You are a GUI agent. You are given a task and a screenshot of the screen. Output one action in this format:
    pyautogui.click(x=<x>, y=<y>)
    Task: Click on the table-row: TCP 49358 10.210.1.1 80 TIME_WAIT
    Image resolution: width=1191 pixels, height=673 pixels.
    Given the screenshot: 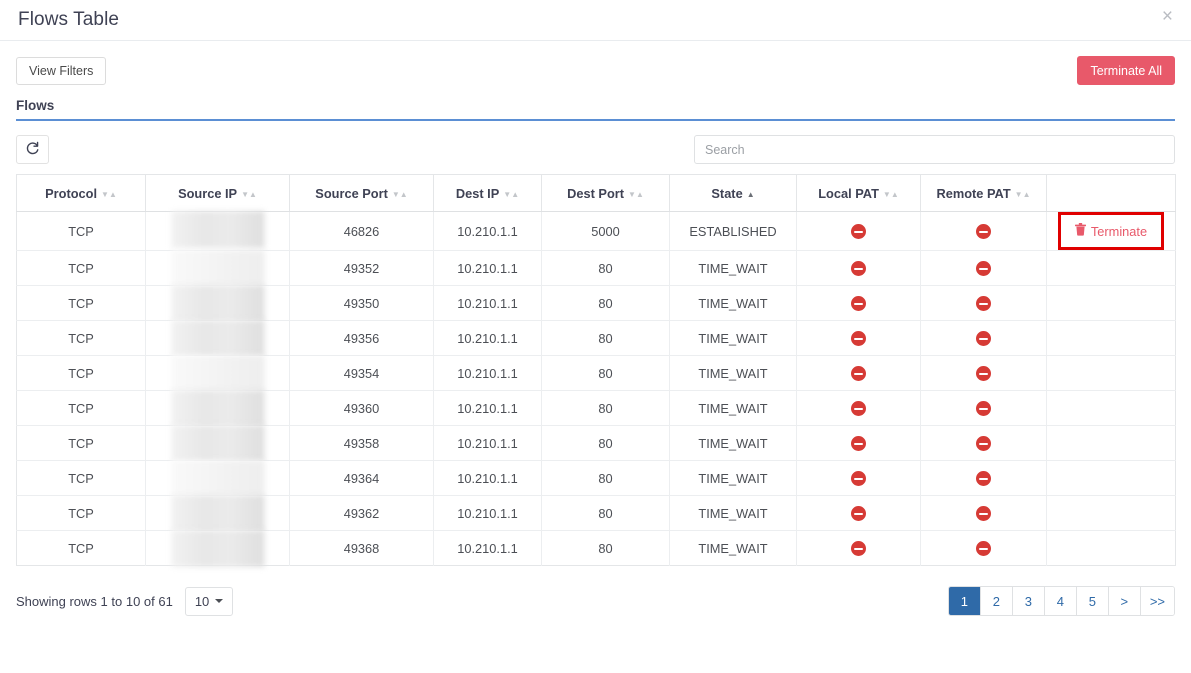 What is the action you would take?
    pyautogui.click(x=596, y=443)
    